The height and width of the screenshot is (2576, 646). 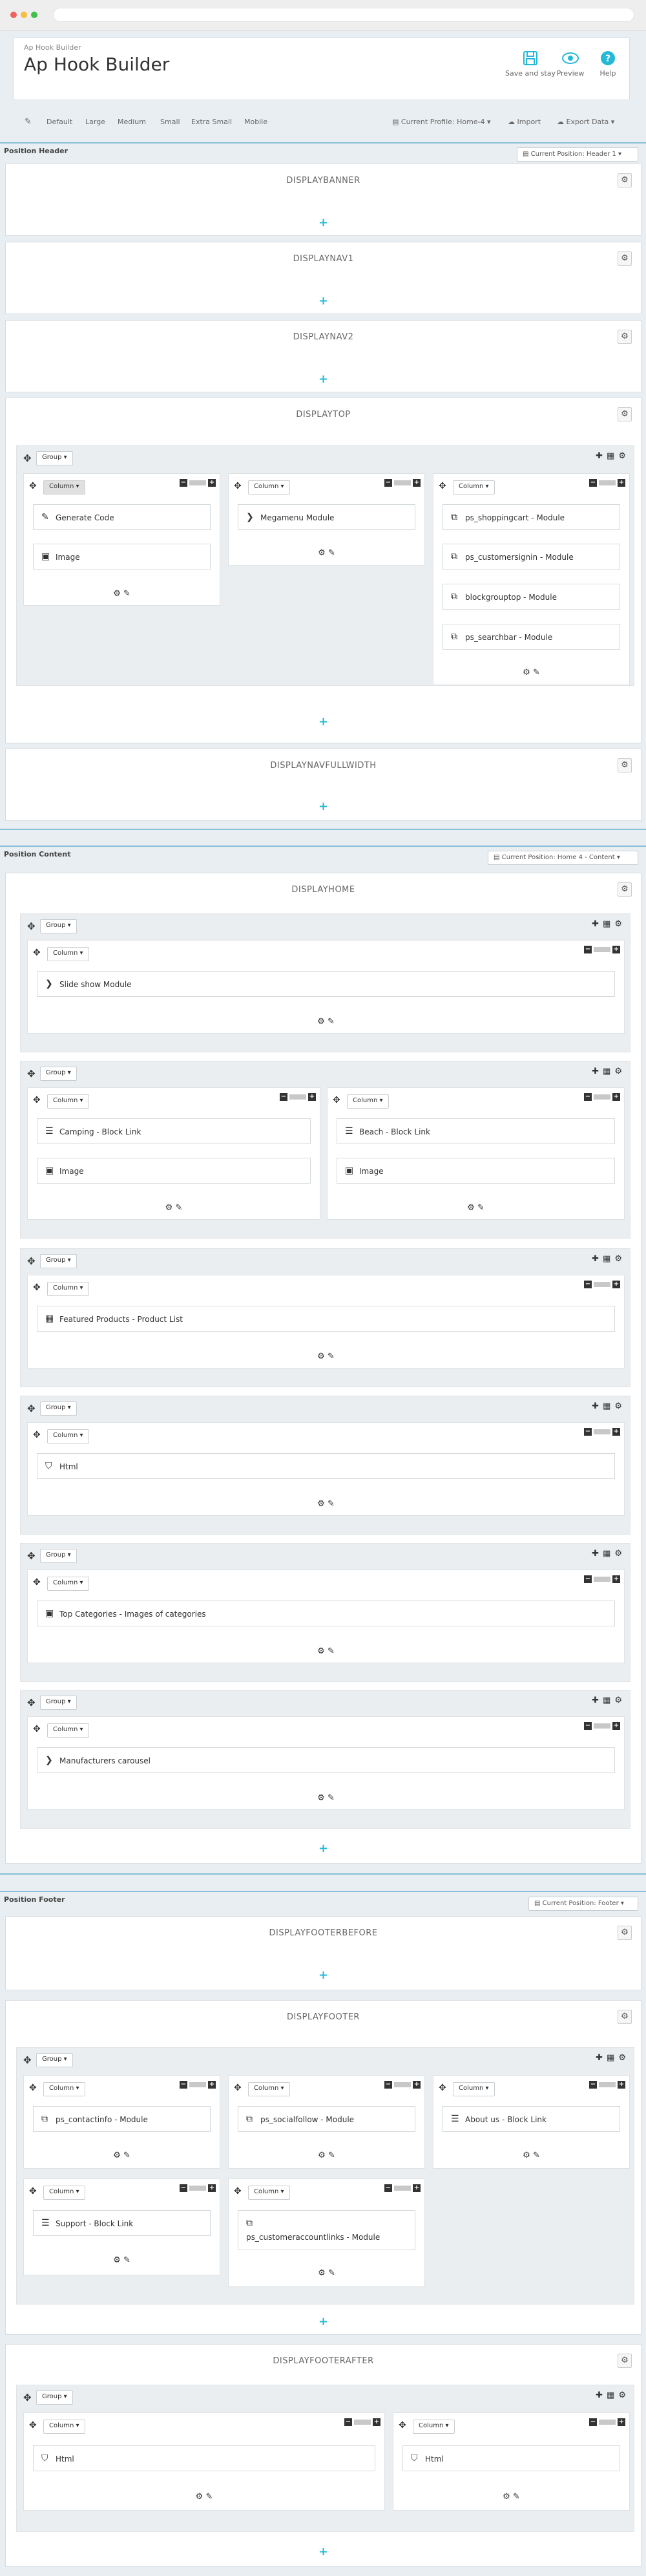 I want to click on module-item: ⧉ ps_customeraccountlinks - Module, so click(x=327, y=2230).